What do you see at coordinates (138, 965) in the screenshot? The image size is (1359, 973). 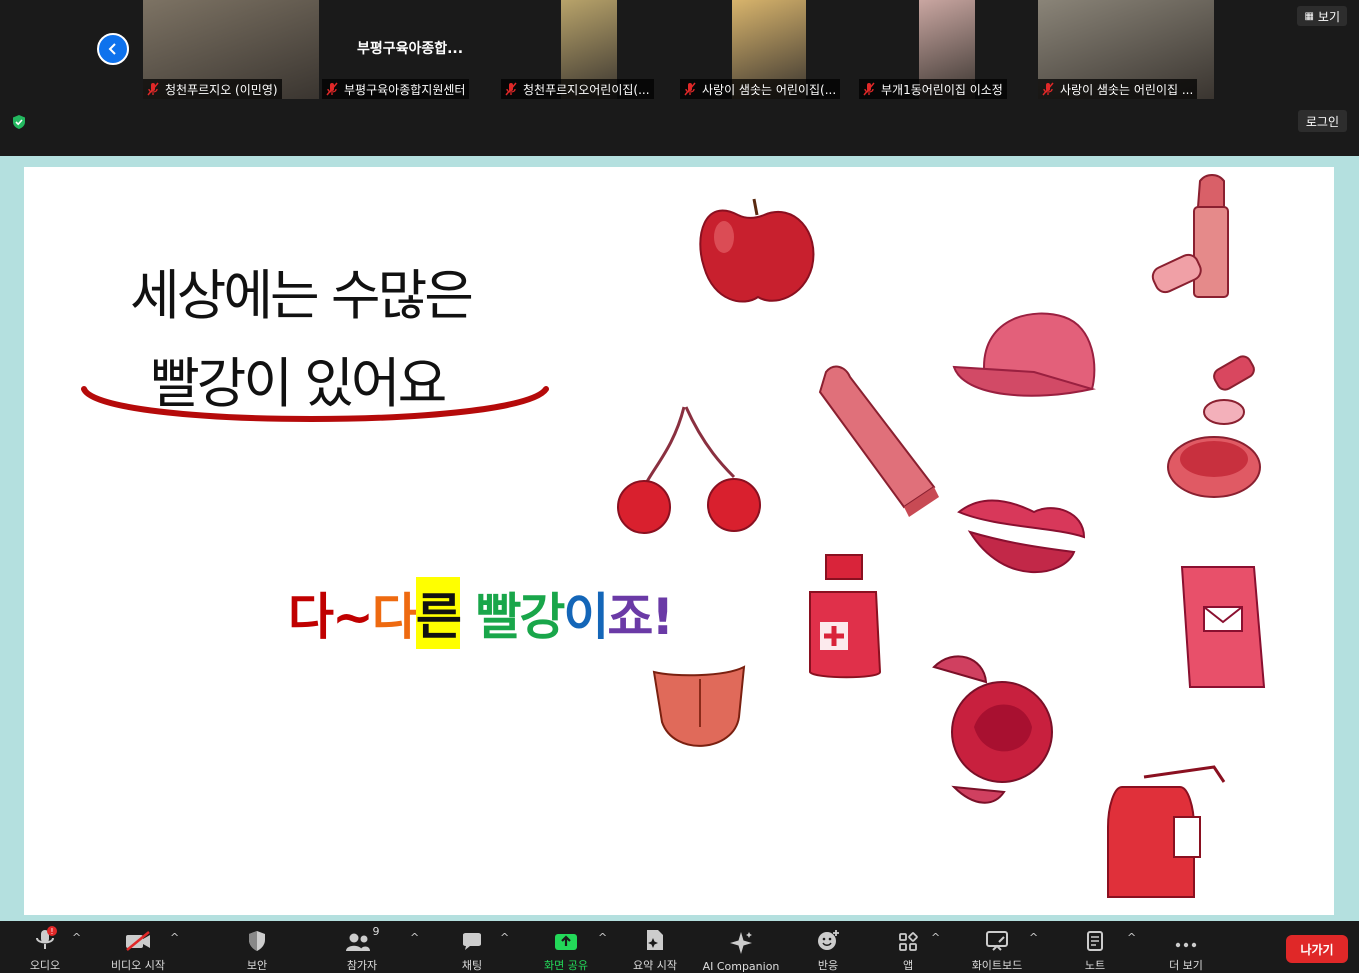 I see `video-label: 비디오 시작` at bounding box center [138, 965].